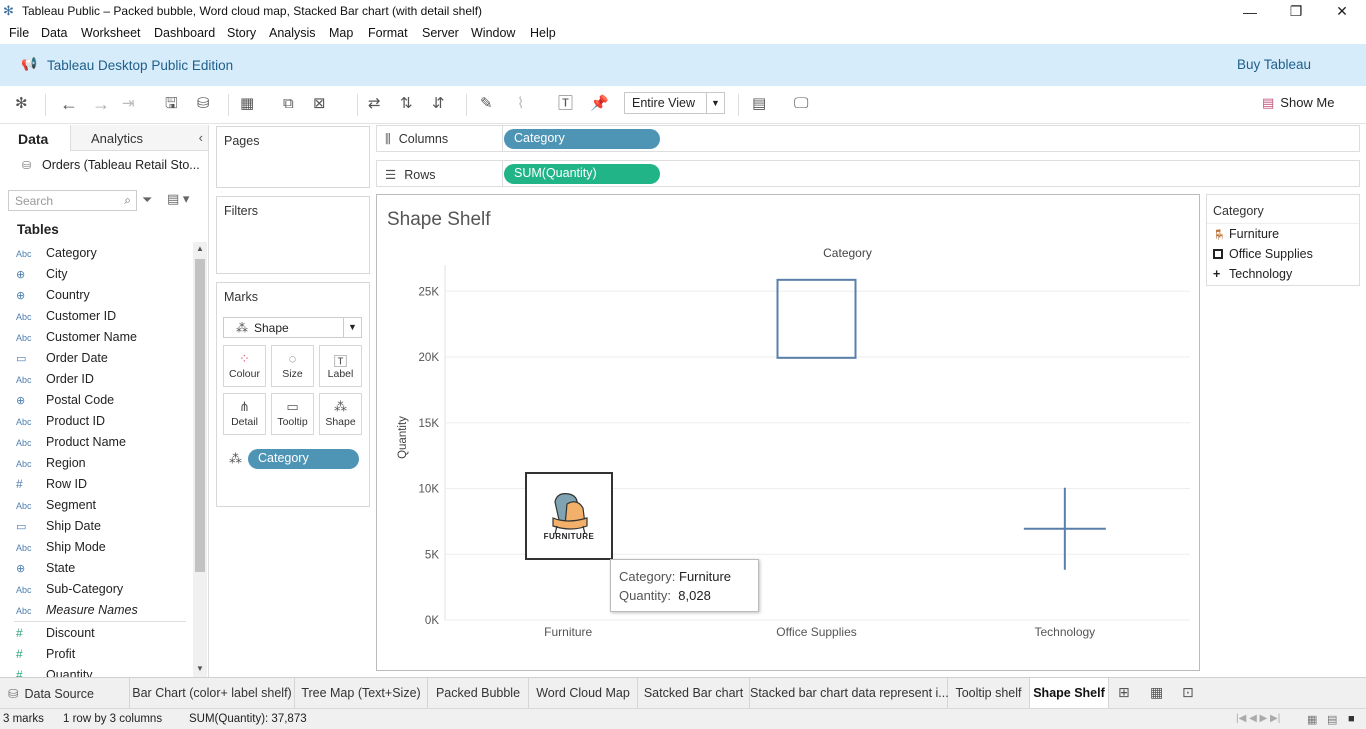 The width and height of the screenshot is (1366, 729). Describe the element at coordinates (1250, 11) in the screenshot. I see `minimize-button: —` at that location.